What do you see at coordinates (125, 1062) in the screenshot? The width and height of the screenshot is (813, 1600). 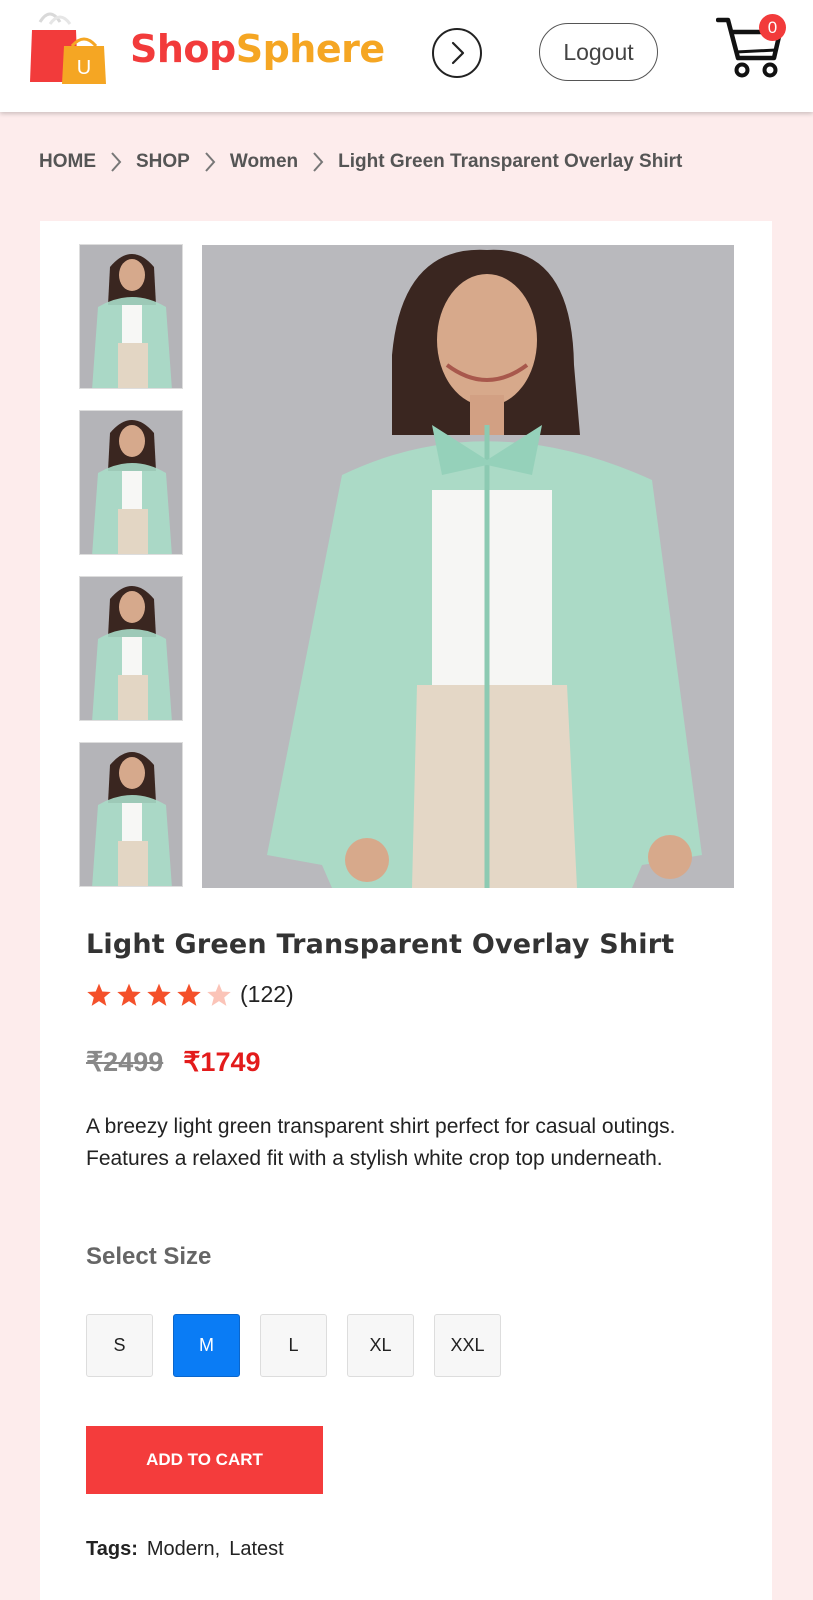 I see `original-price: ₹2499` at bounding box center [125, 1062].